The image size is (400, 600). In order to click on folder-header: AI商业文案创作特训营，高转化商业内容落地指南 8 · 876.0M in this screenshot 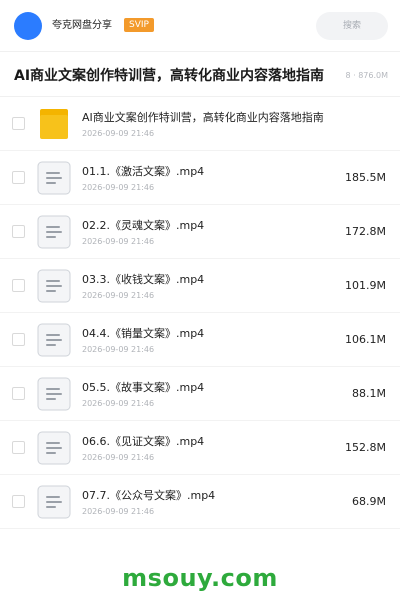, I will do `click(200, 74)`.